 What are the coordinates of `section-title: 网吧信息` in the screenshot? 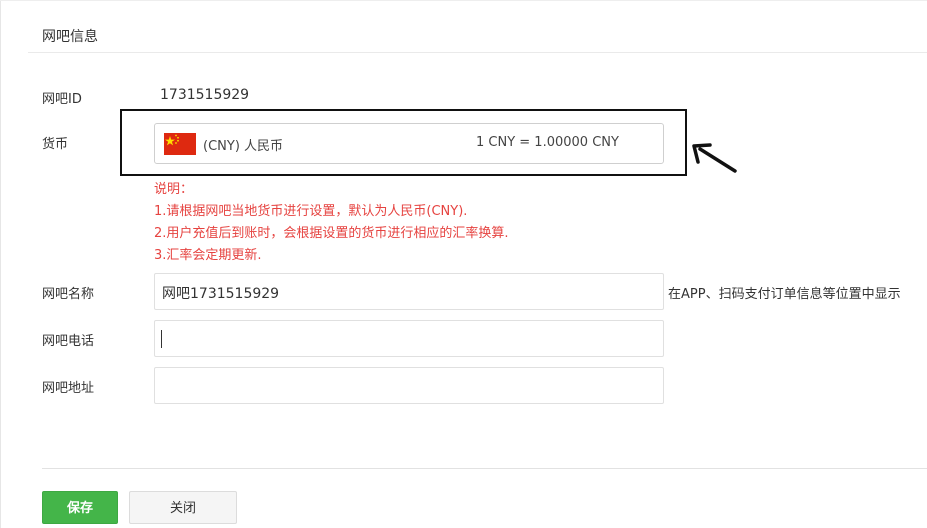 It's located at (70, 37).